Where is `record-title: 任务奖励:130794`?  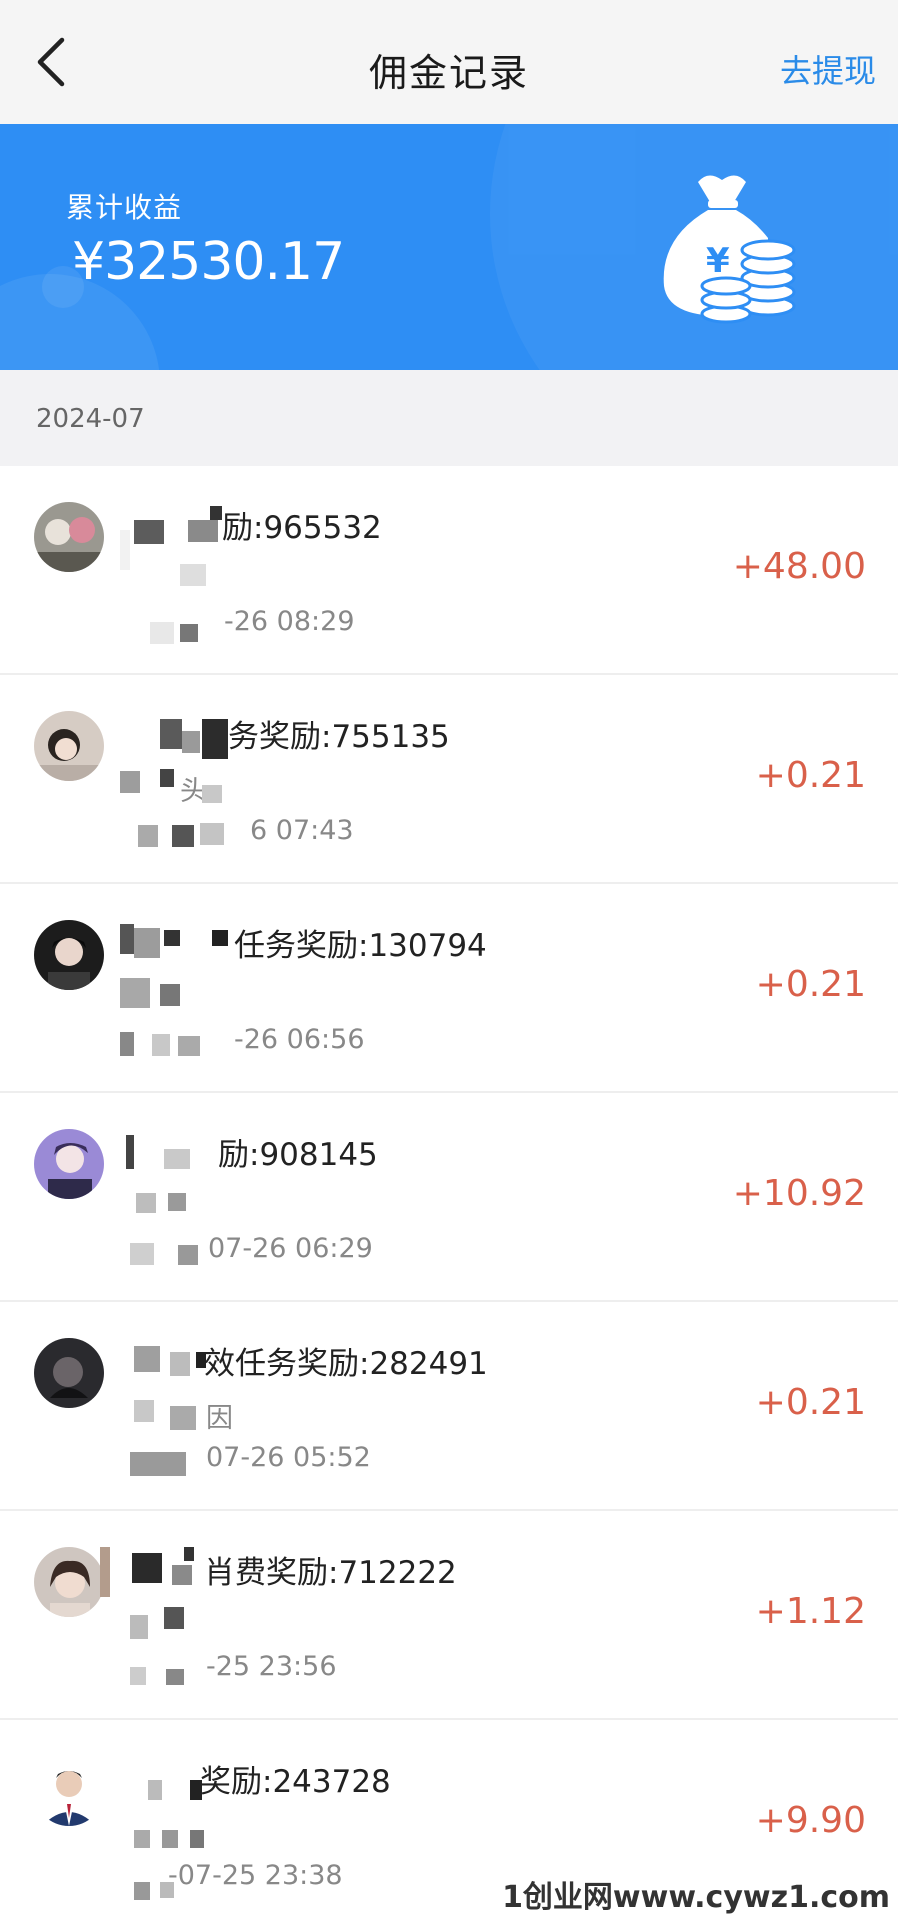
record-title: 任务奖励:130794 is located at coordinates (360, 946).